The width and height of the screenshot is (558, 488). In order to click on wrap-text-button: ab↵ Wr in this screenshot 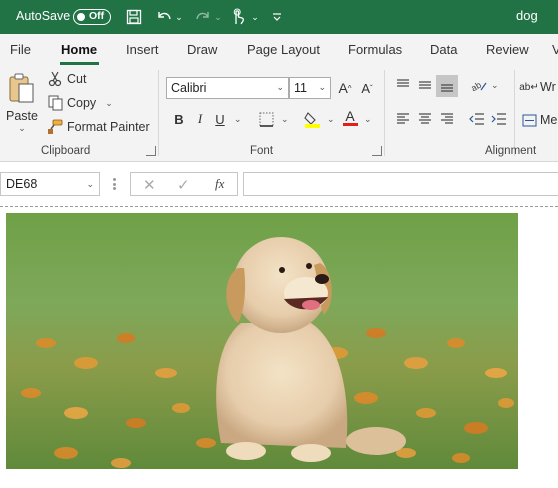, I will do `click(537, 87)`.